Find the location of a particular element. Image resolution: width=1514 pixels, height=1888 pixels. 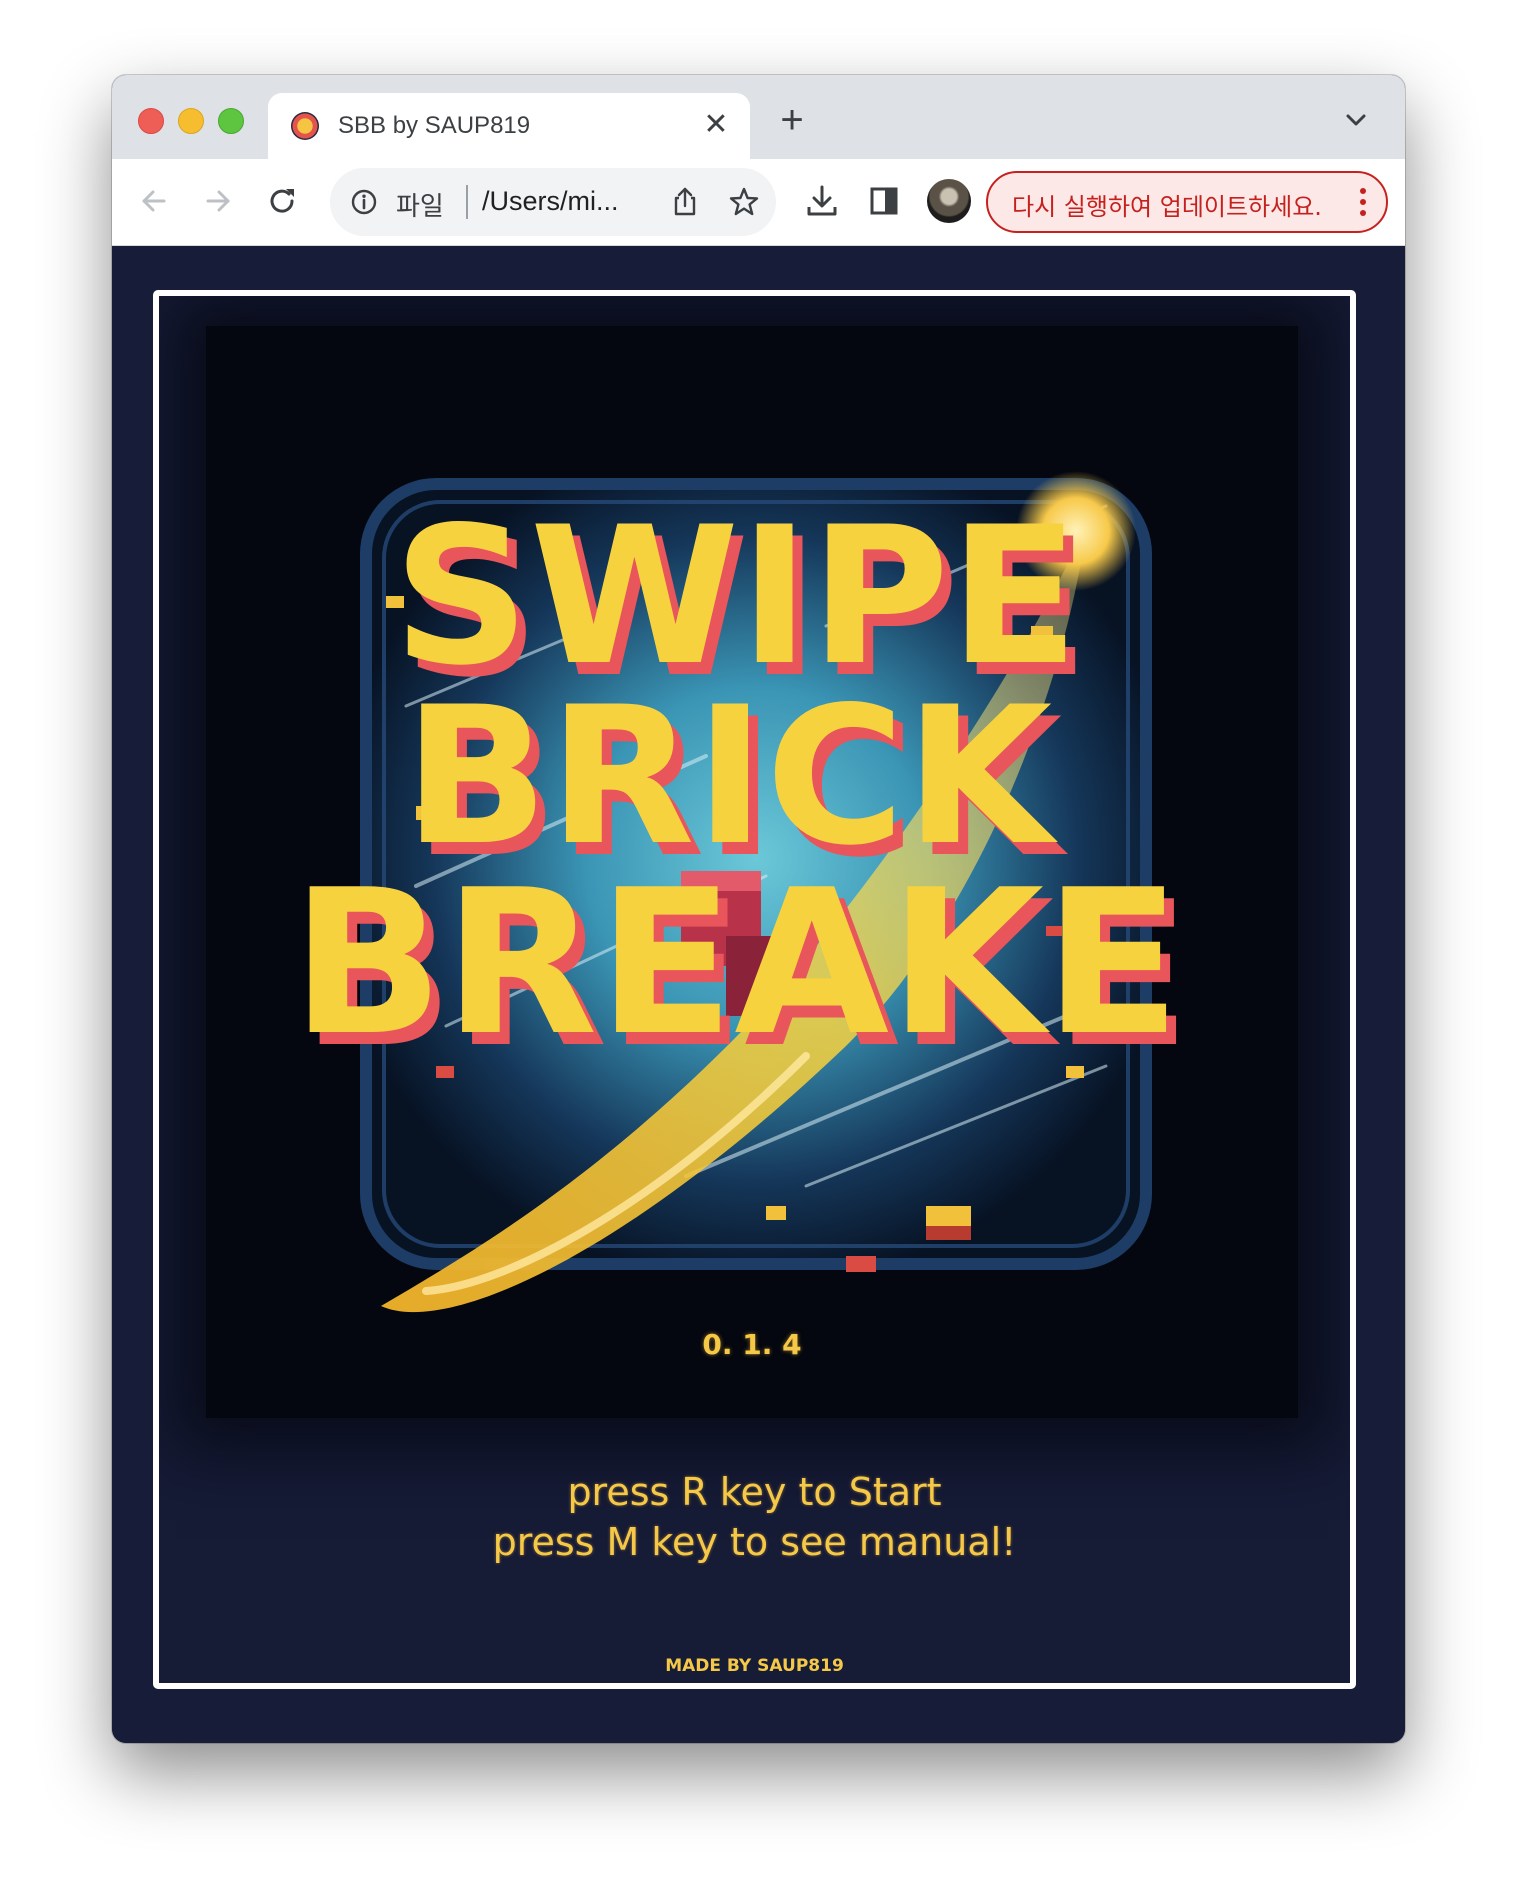

back-arrow-icon is located at coordinates (154, 201).